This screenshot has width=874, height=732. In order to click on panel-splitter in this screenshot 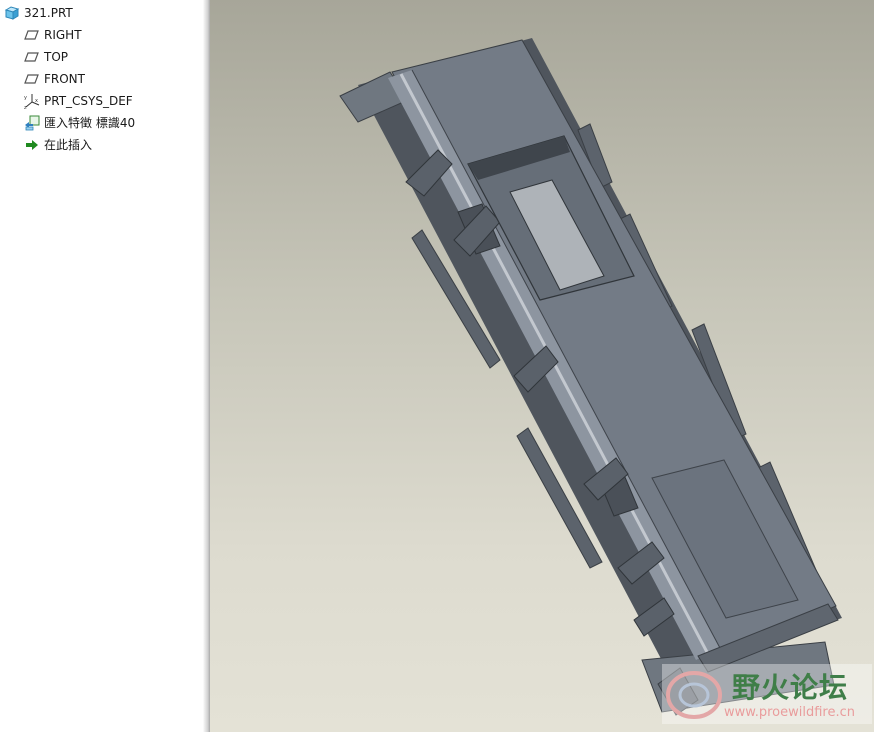, I will do `click(206, 366)`.